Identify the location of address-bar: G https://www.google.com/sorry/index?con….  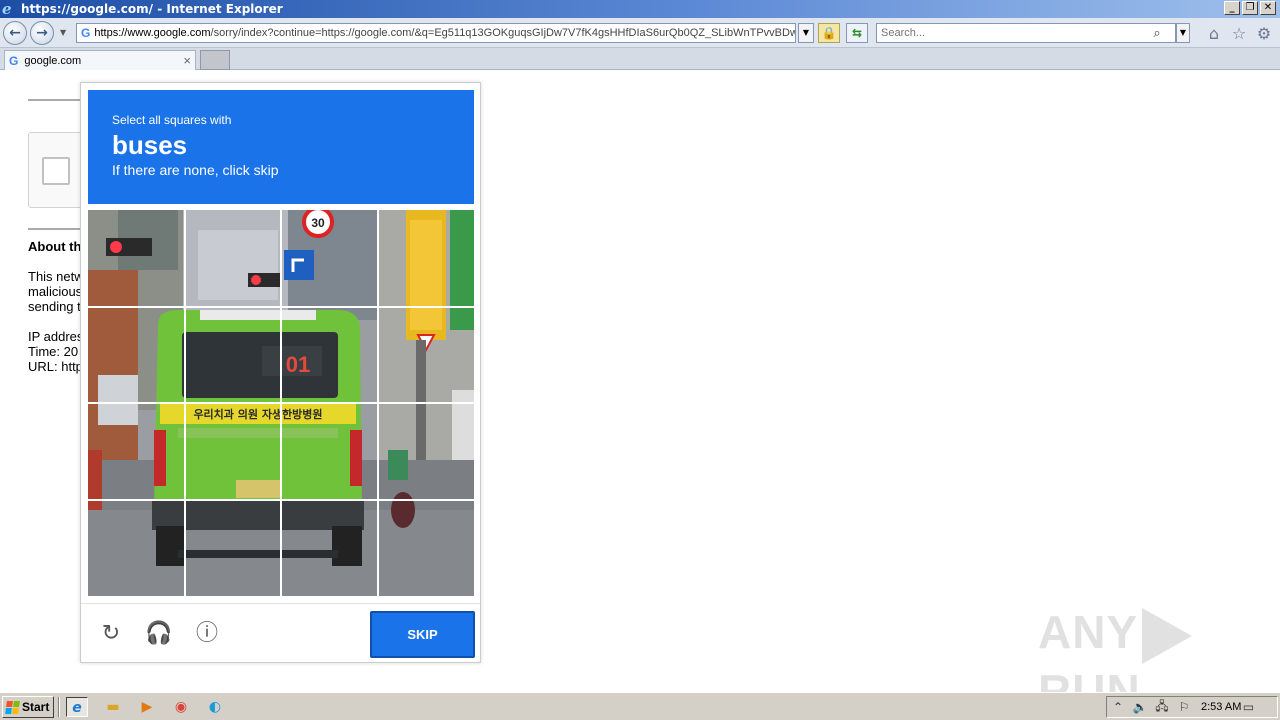
(436, 33).